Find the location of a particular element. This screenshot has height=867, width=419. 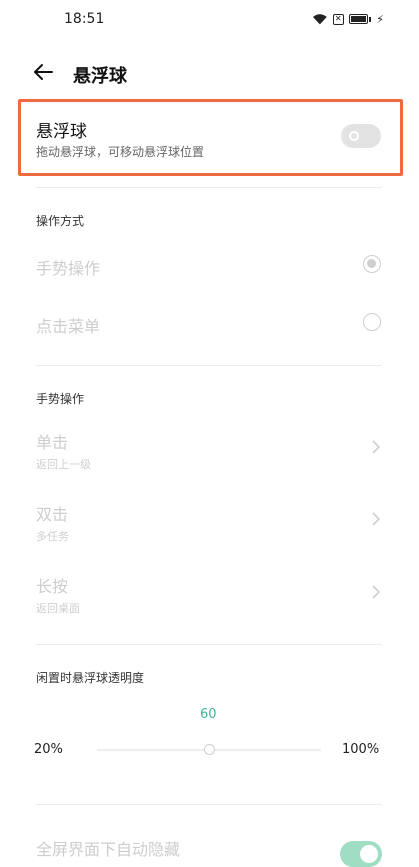

auto-hide-label: 全屏界面下自动隐藏 is located at coordinates (108, 848).